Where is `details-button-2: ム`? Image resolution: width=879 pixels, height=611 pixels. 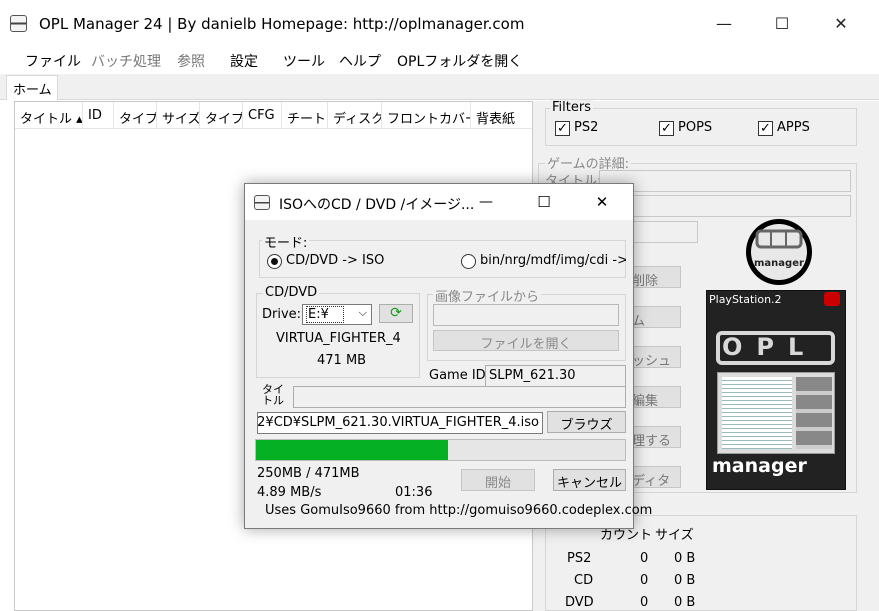
details-button-2: ム is located at coordinates (656, 317).